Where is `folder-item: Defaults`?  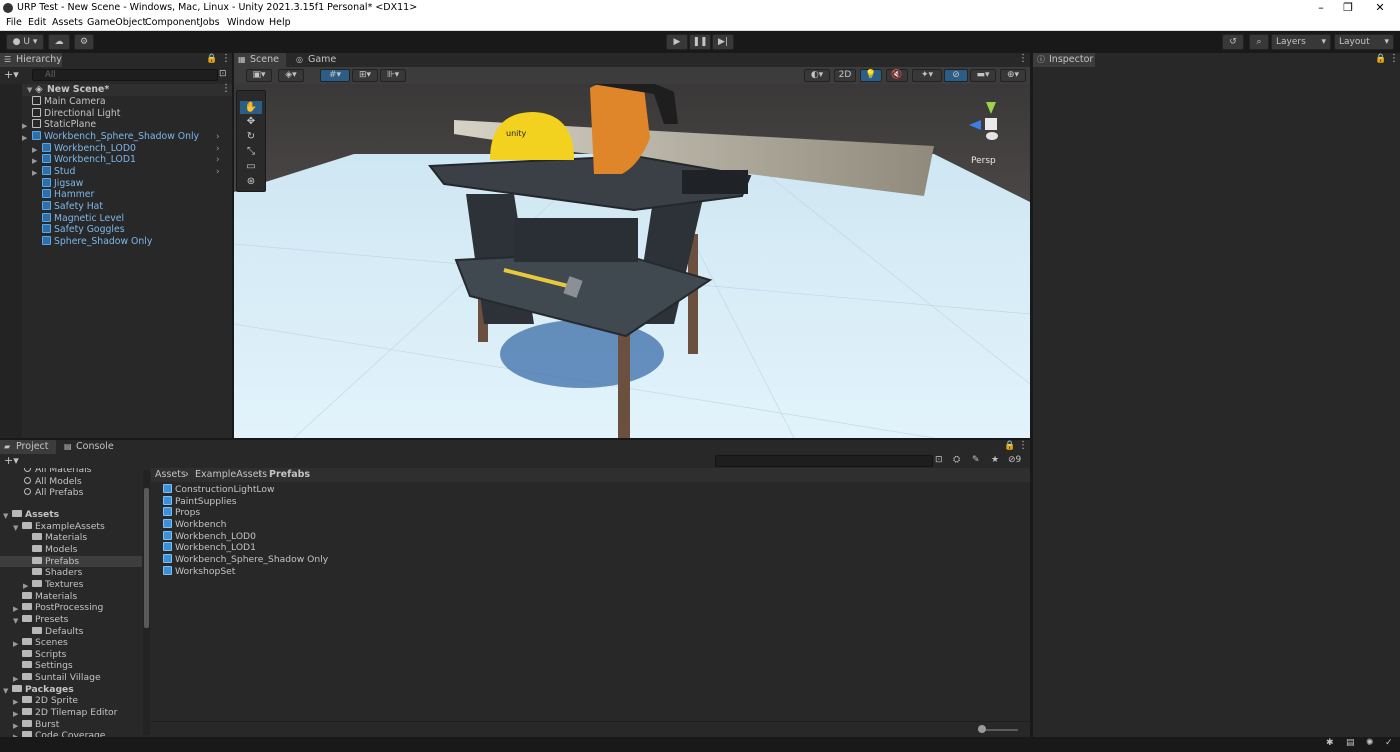
folder-item: Defaults is located at coordinates (71, 632).